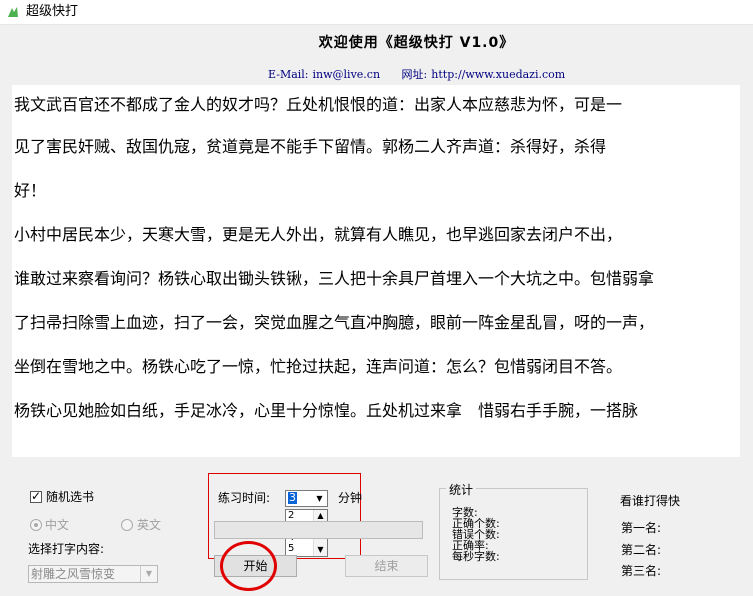 This screenshot has width=753, height=596. What do you see at coordinates (66, 549) in the screenshot?
I see `select-content-label: 选择打字内容:` at bounding box center [66, 549].